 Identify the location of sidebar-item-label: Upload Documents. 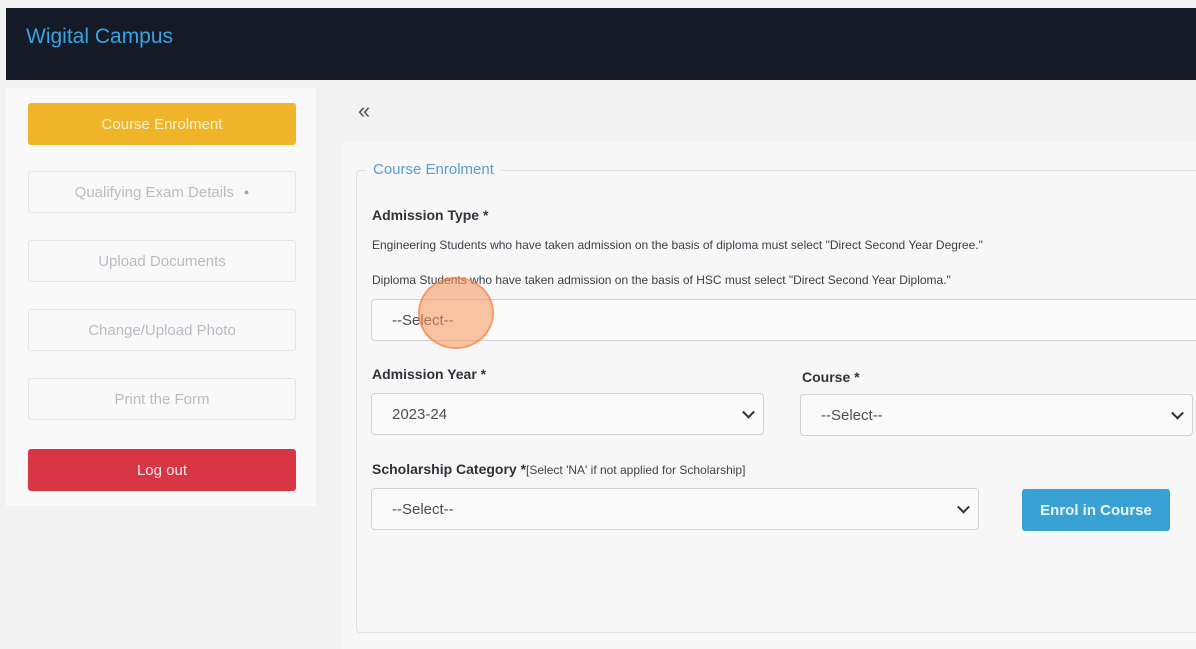
(162, 261).